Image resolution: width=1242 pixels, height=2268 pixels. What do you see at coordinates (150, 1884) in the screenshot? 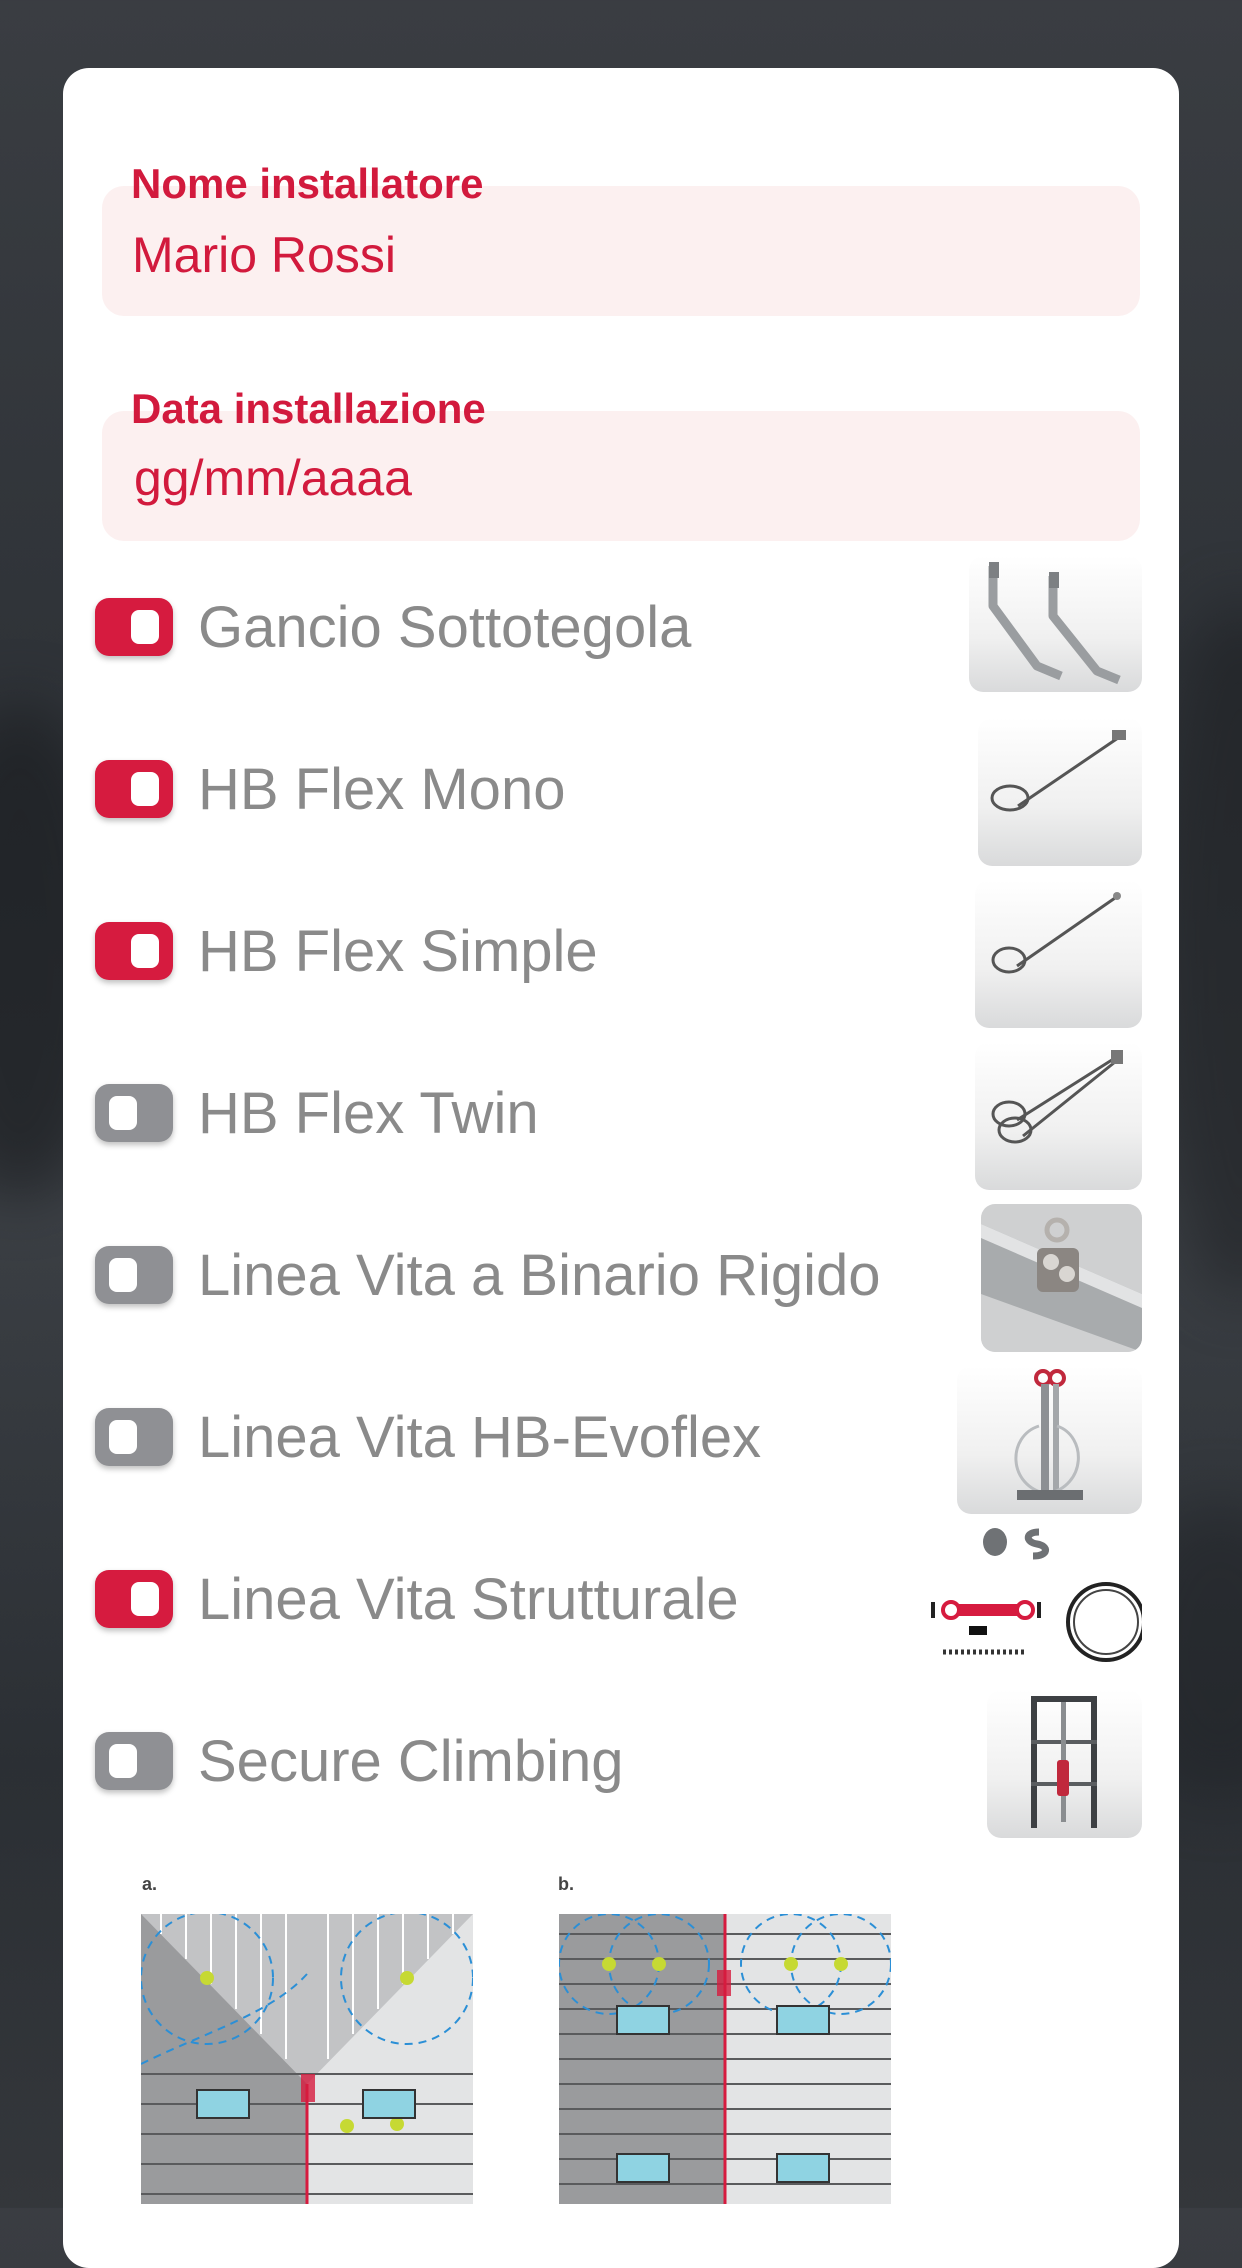
I see `diagram-a-label: a.` at bounding box center [150, 1884].